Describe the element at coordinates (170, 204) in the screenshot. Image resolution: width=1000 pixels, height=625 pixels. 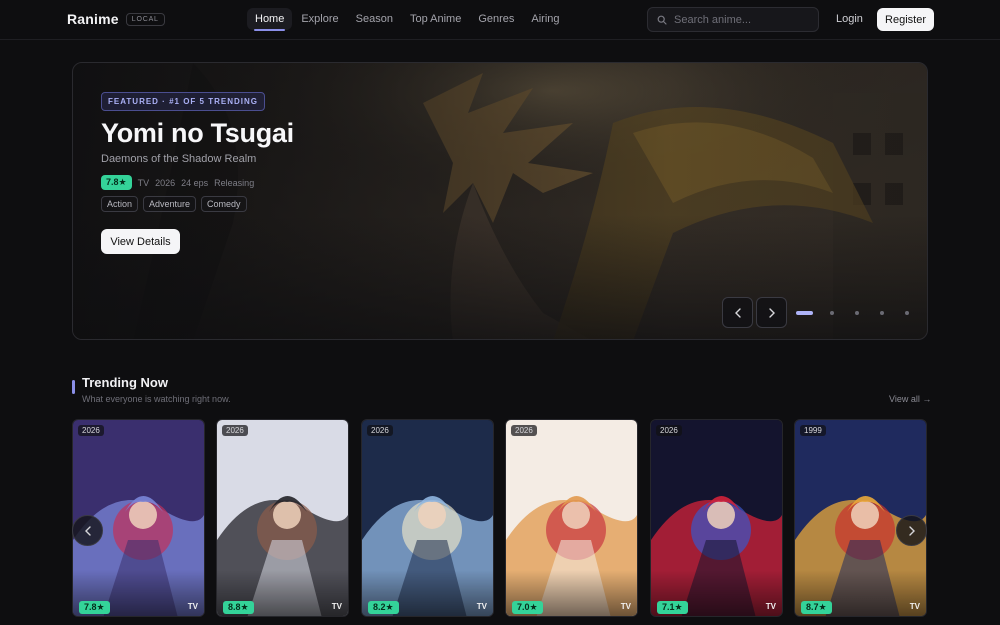
I see `genre-chip: Adventure` at that location.